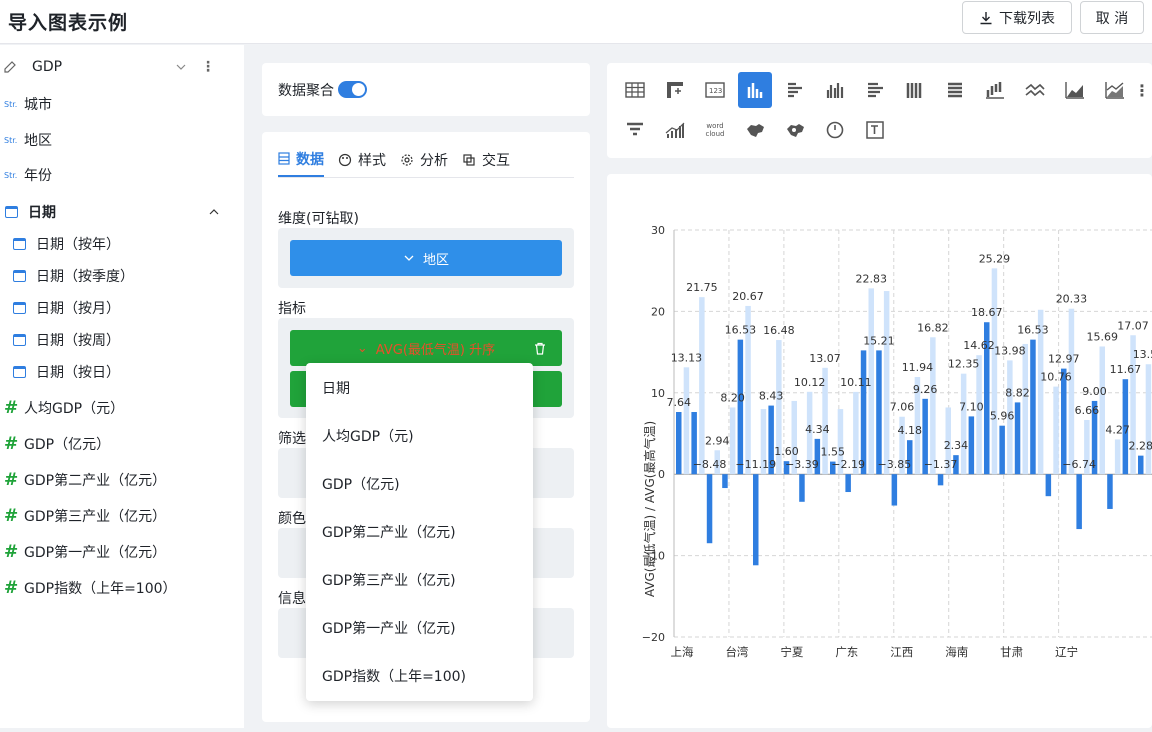  What do you see at coordinates (979, 345) in the screenshot?
I see `data-label: 14.62` at bounding box center [979, 345].